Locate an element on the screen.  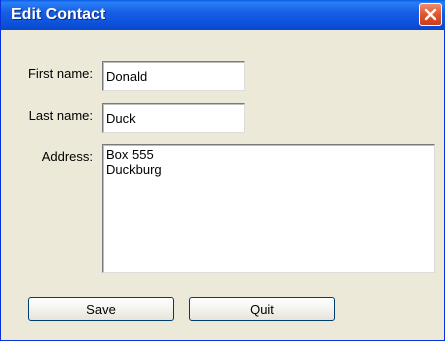
close-button is located at coordinates (430, 14).